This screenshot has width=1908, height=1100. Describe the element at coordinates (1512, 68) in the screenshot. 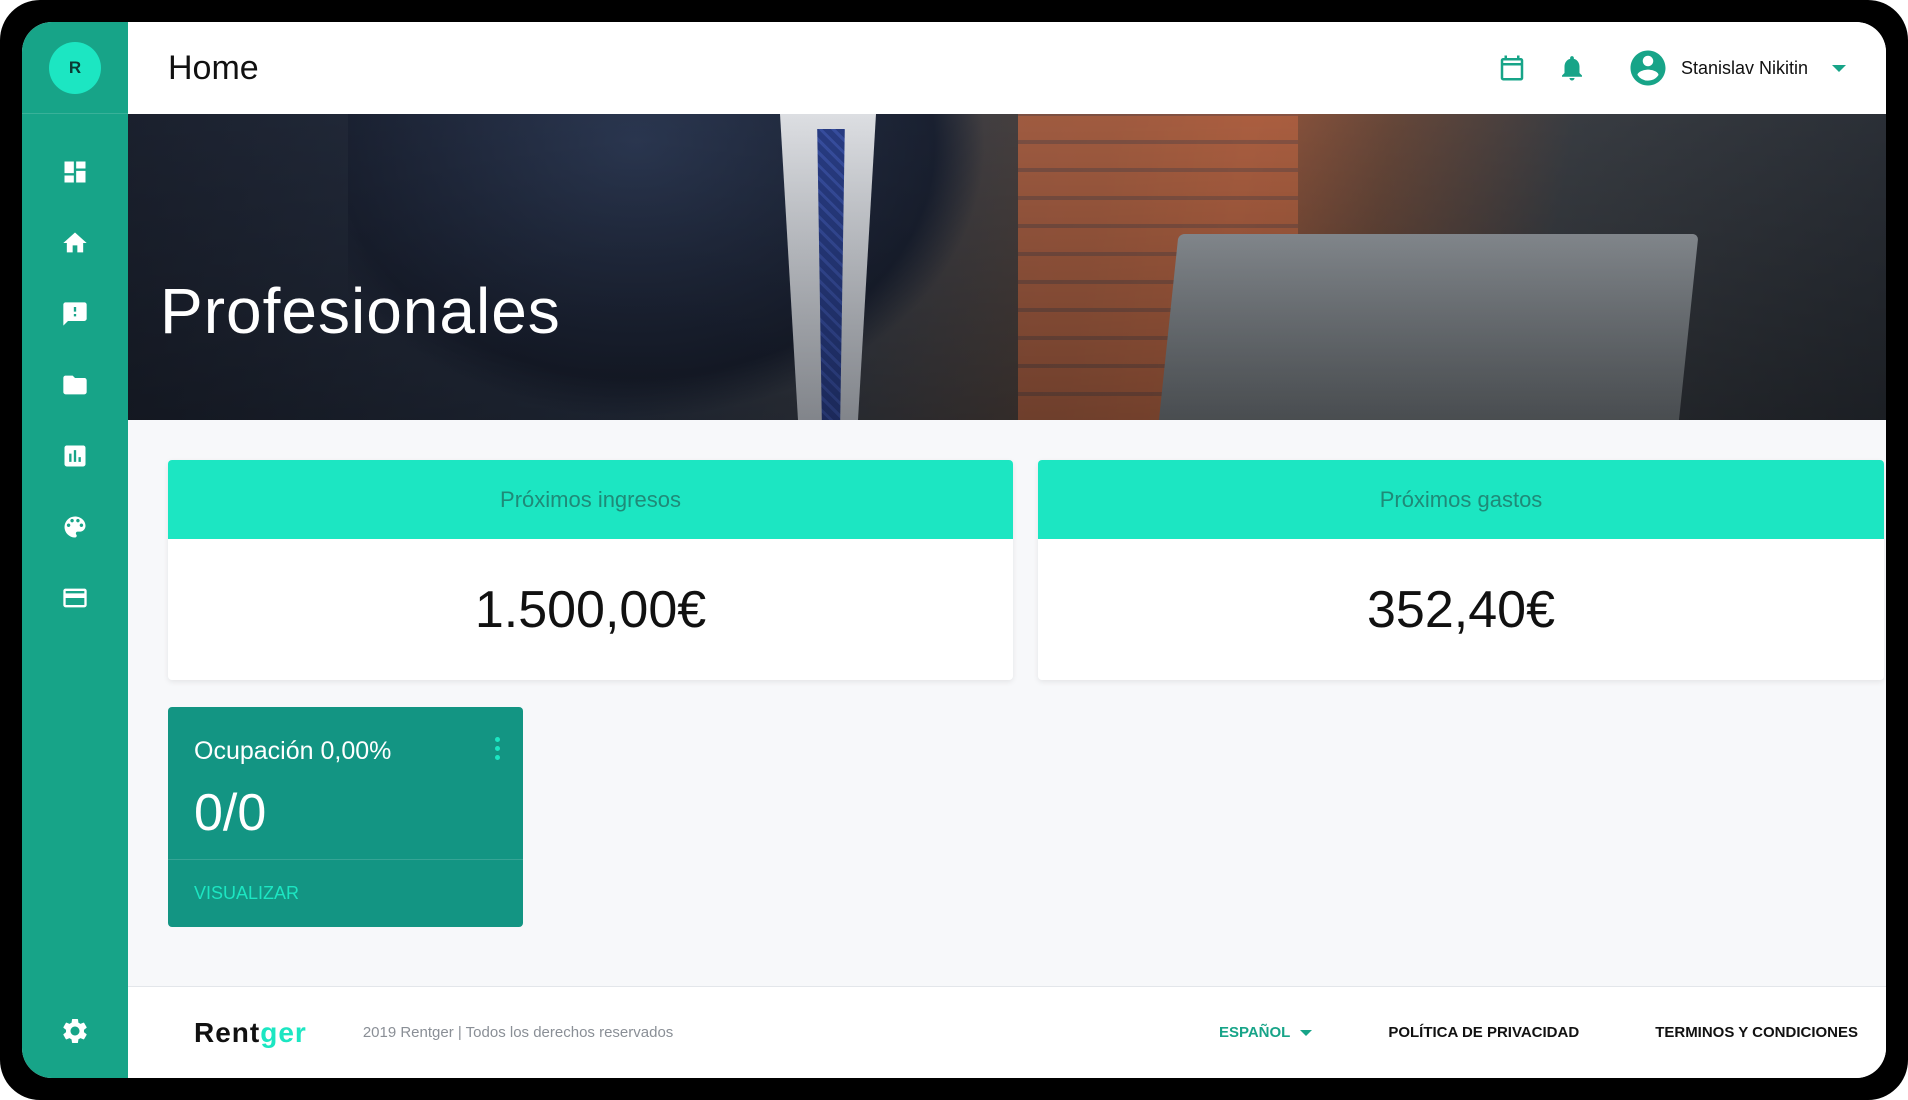

I see `calendar-icon` at that location.